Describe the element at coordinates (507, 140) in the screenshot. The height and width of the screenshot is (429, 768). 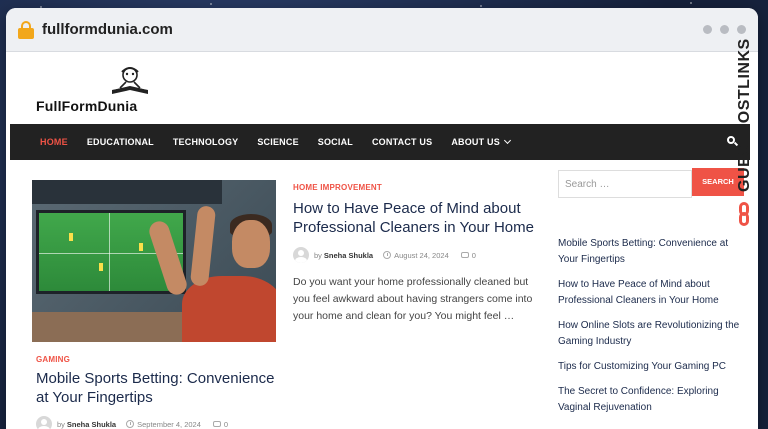
I see `chevron-down-icon` at that location.